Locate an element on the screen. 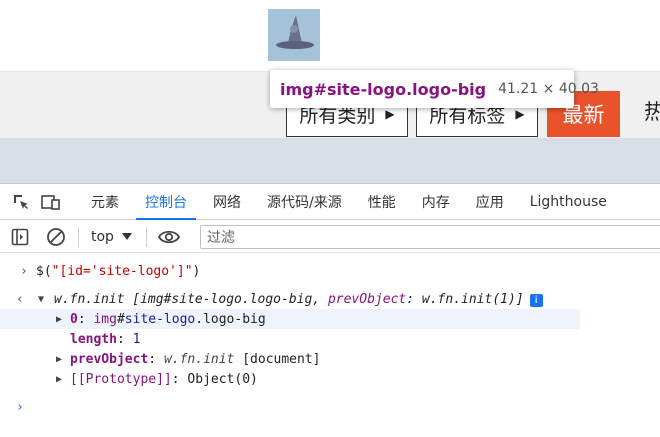 This screenshot has height=437, width=660. tab-console: 控制台 is located at coordinates (166, 202).